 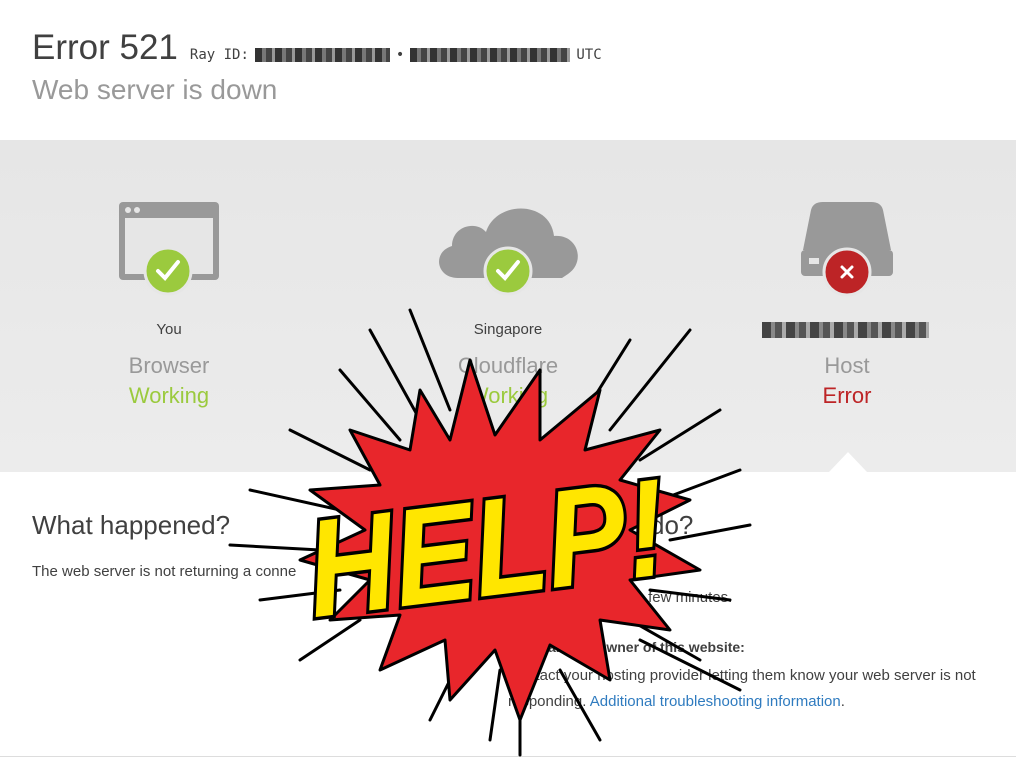 I want to click on what-happened-body: The web server is not returning a conne, so click(x=252, y=572).